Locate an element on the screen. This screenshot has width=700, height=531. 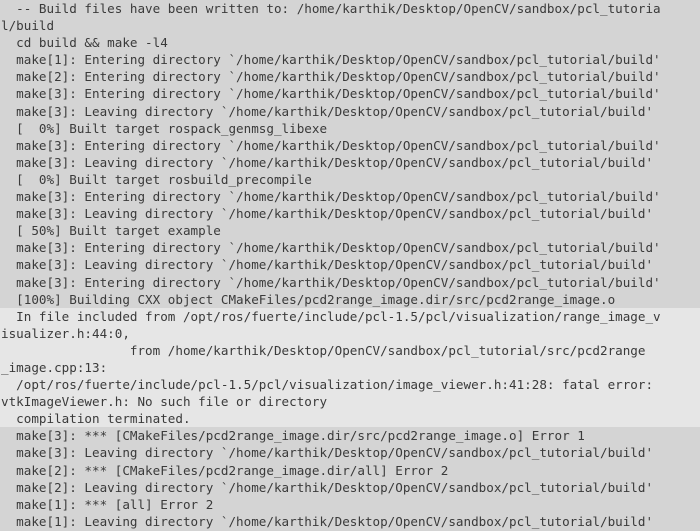
terminal-line: cd build && make -l4 is located at coordinates (84, 43).